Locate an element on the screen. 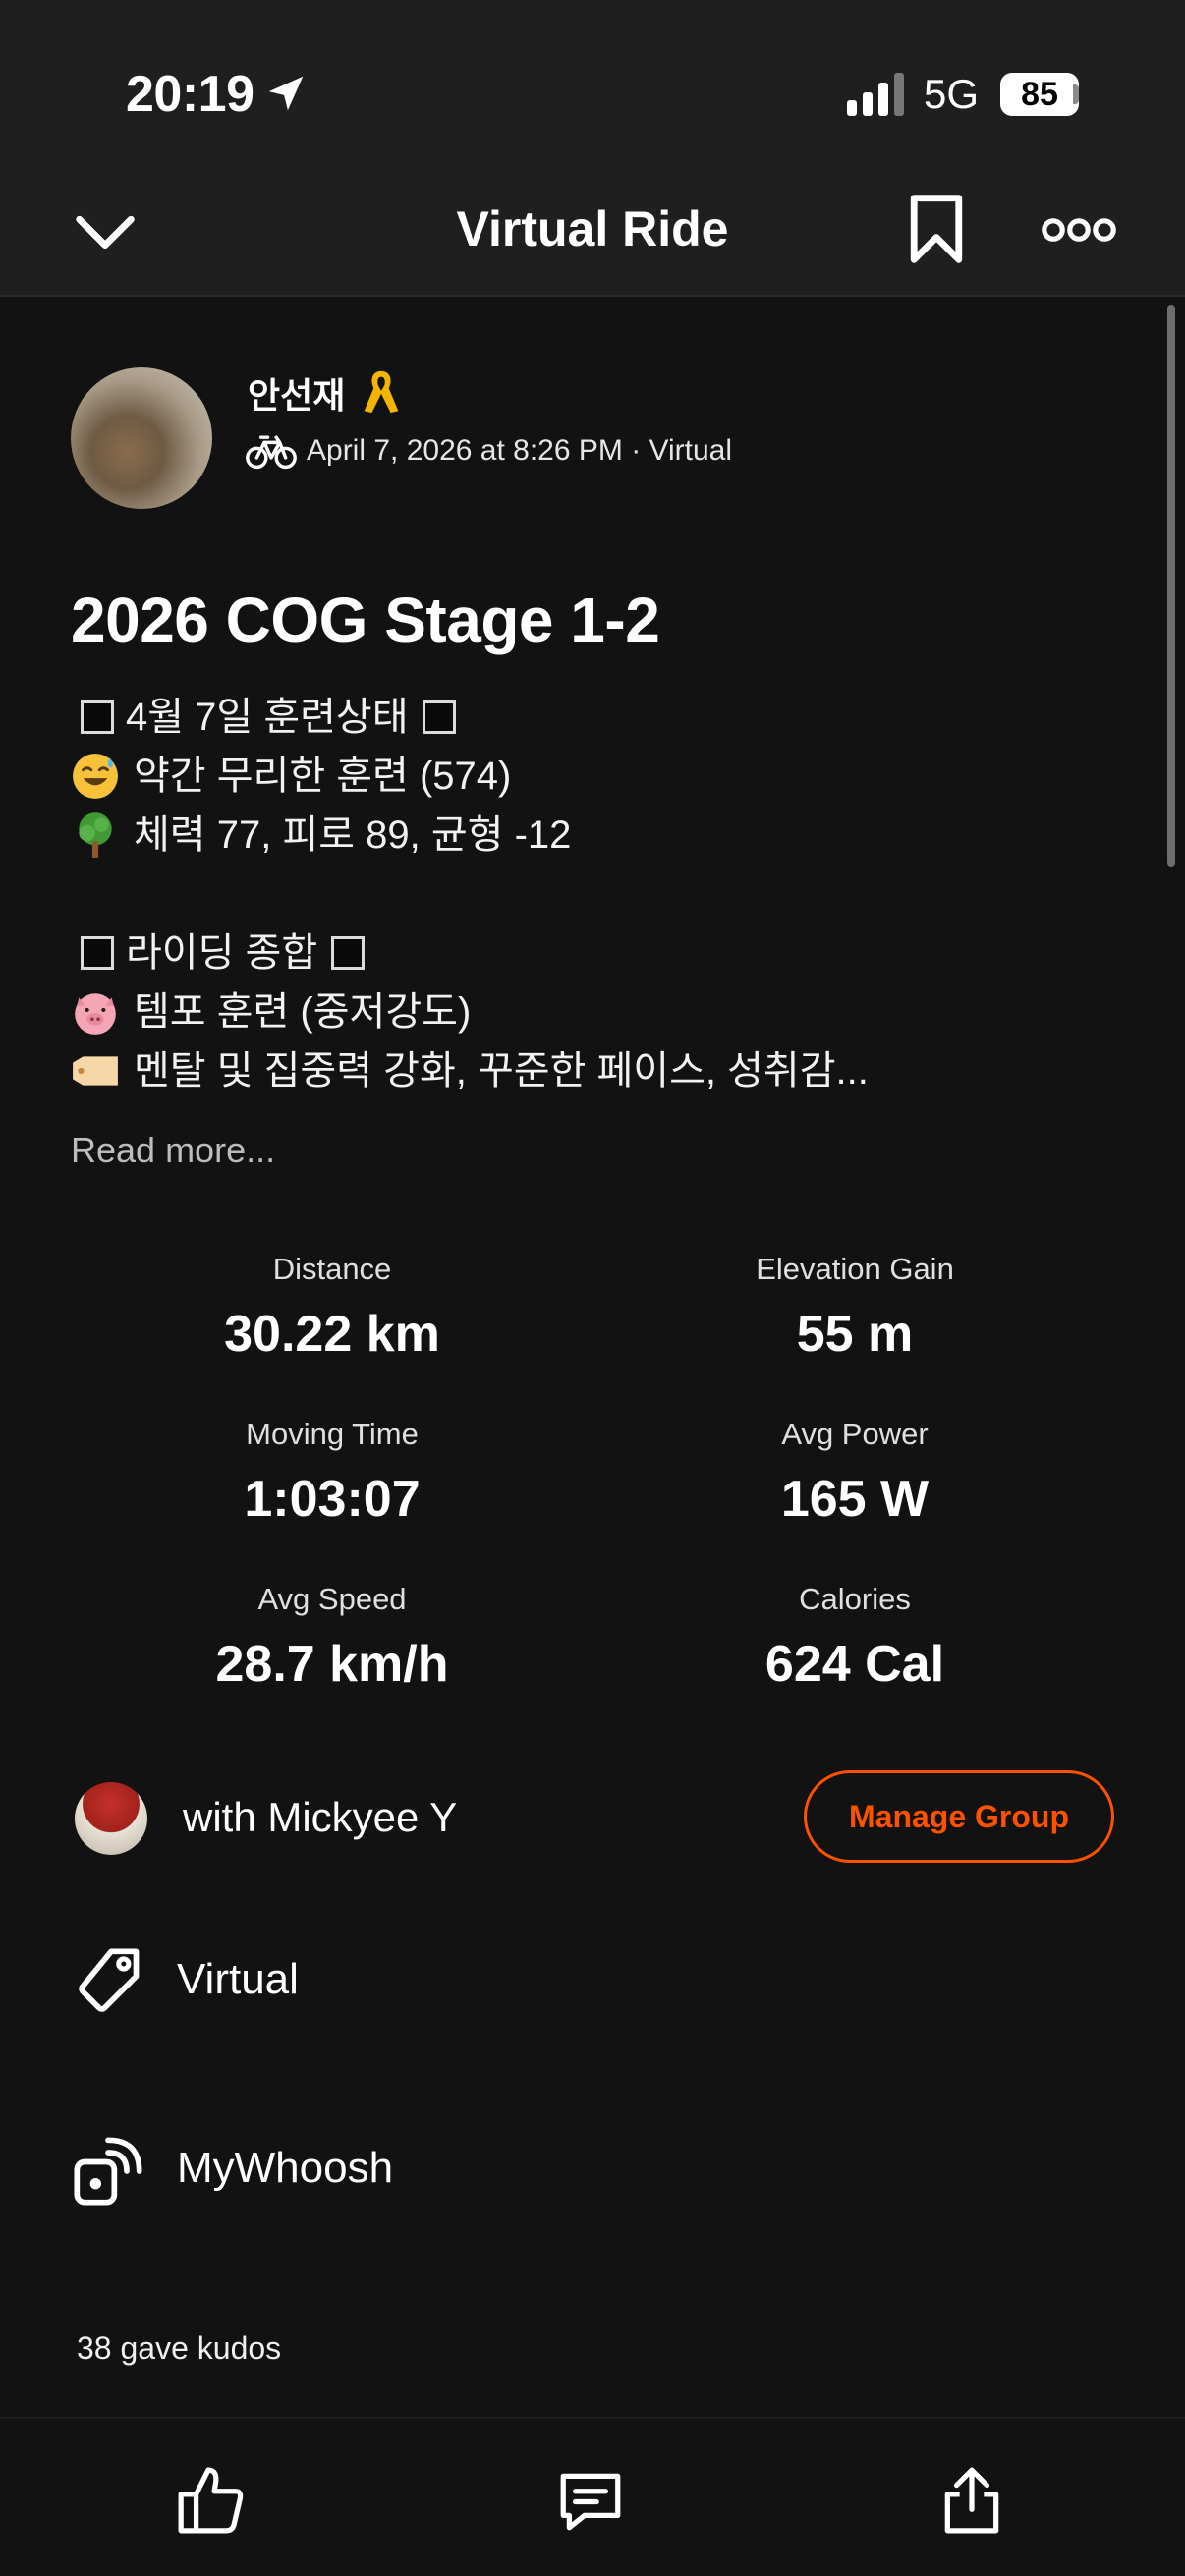 Image resolution: width=1185 pixels, height=2576 pixels. location-arrow-icon is located at coordinates (286, 93).